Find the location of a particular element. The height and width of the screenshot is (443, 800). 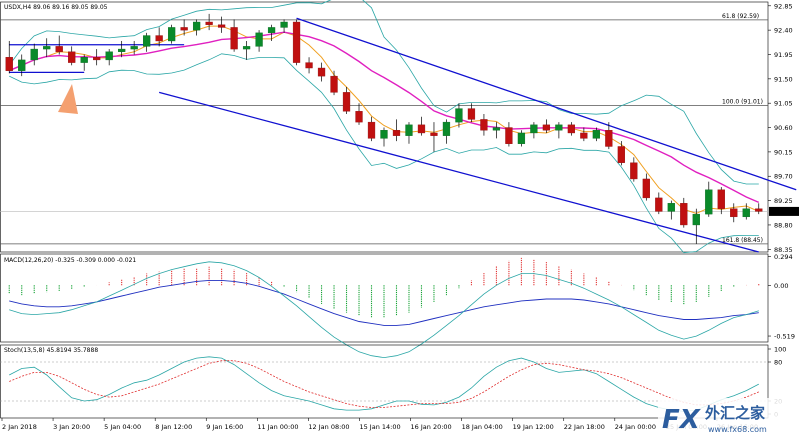

y-tick-label: 90.60 is located at coordinates (783, 128).